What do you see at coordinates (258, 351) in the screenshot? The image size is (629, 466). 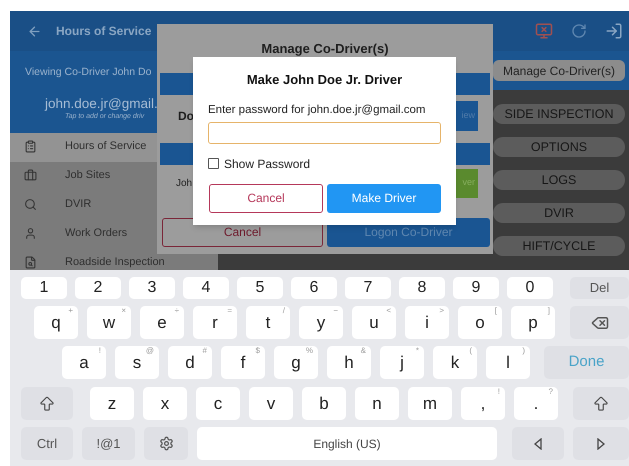 I see `key-hint: $` at bounding box center [258, 351].